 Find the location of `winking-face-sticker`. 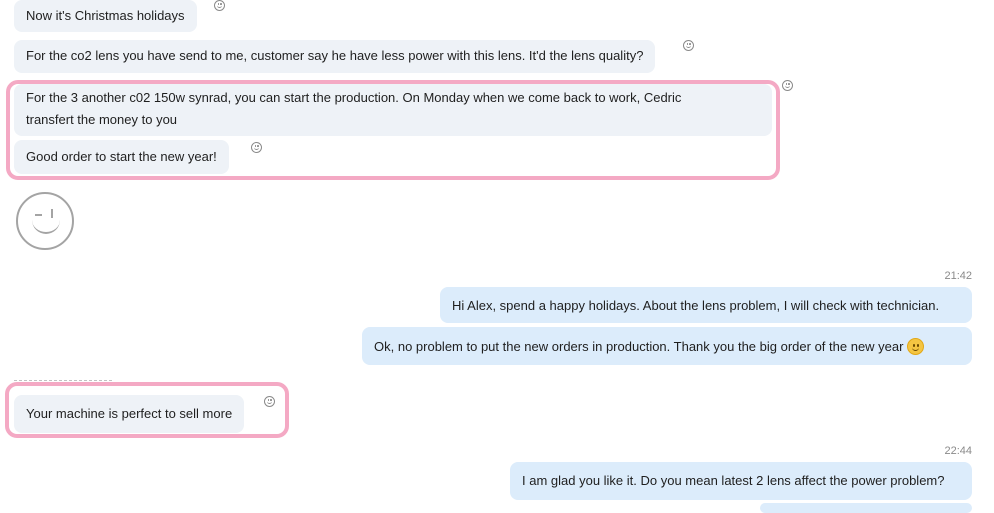

winking-face-sticker is located at coordinates (45, 221).